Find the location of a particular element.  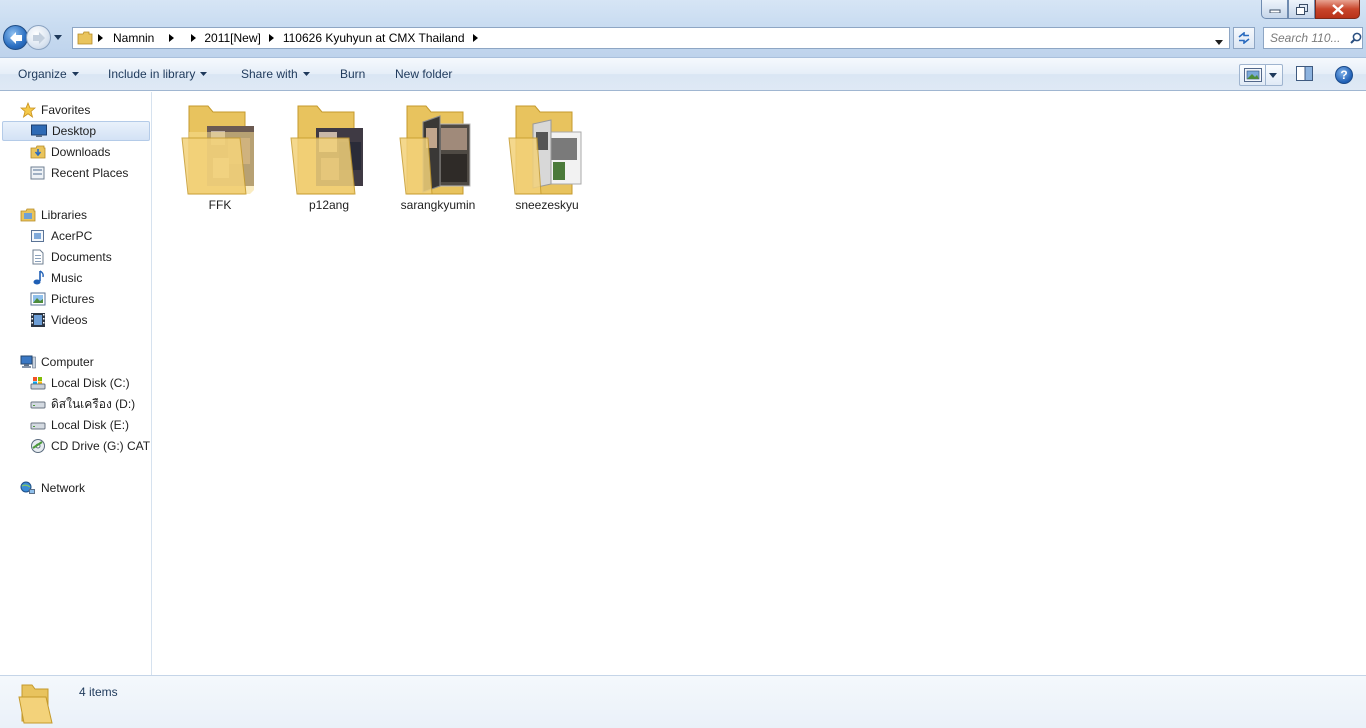

sidebar-group-libraries: Libraries is located at coordinates (53, 215).